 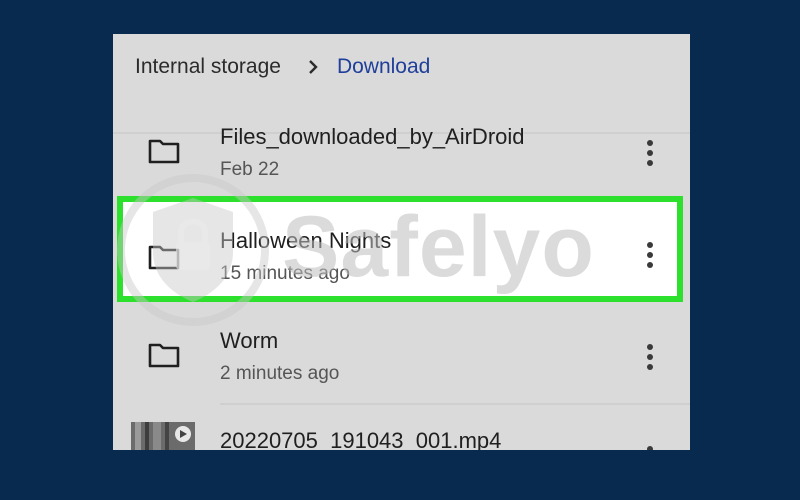 I want to click on file-name: Halloween Nights, so click(x=306, y=240).